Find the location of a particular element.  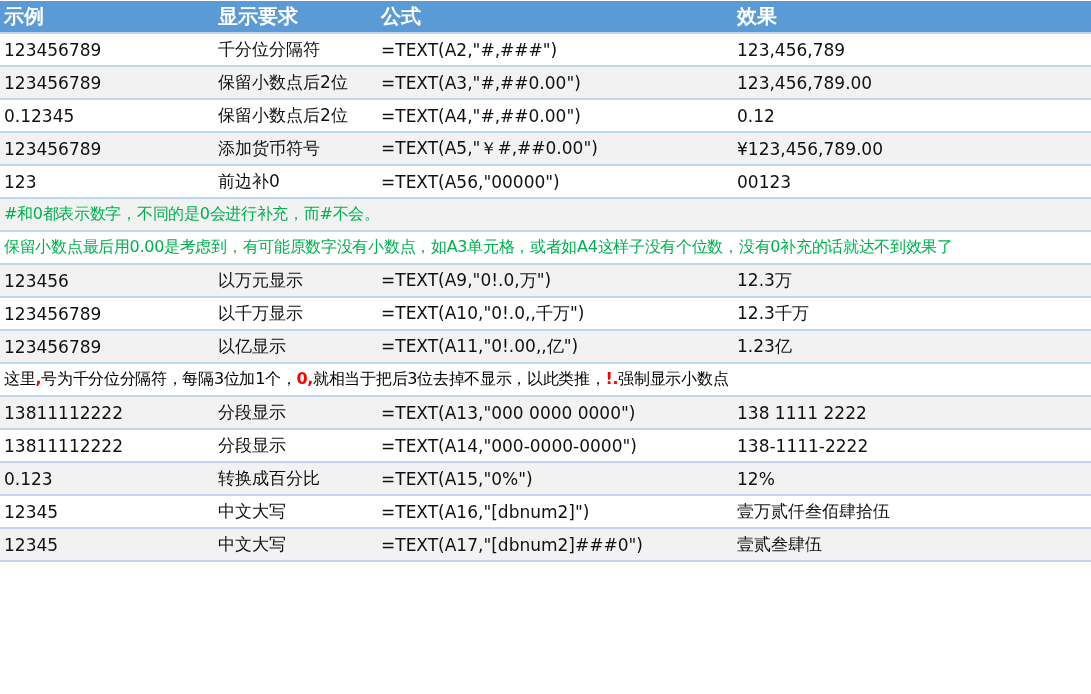

column-header: 示例 is located at coordinates (24, 16).